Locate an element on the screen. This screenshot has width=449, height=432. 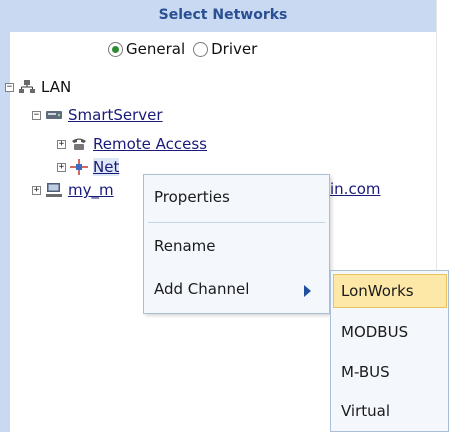
submenu-arrow-icon is located at coordinates (307, 291).